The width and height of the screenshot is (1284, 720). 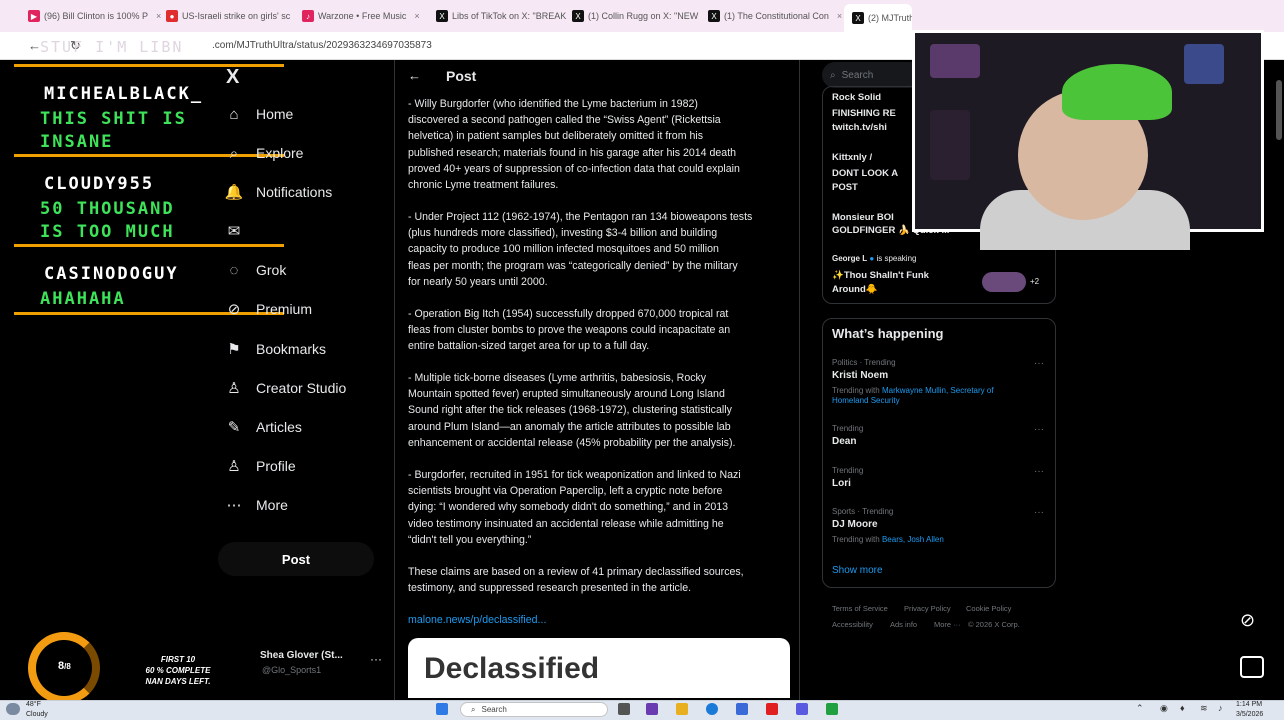 I want to click on nav-item: ✎ Articles, so click(x=264, y=427).